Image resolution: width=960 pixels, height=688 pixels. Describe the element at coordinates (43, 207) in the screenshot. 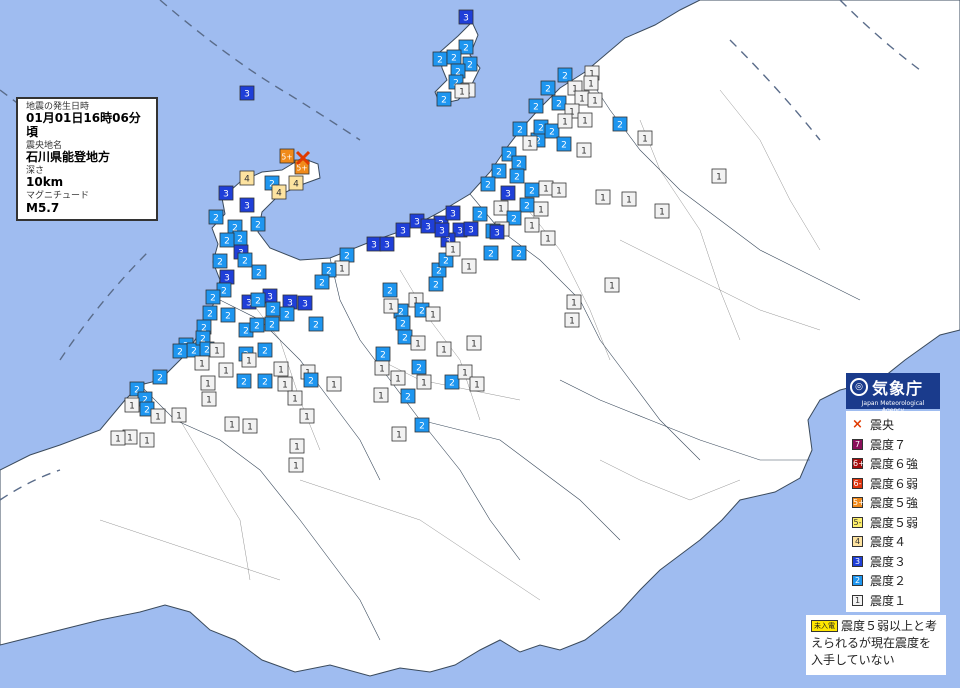

I see `magnitude-value: M5.7` at that location.